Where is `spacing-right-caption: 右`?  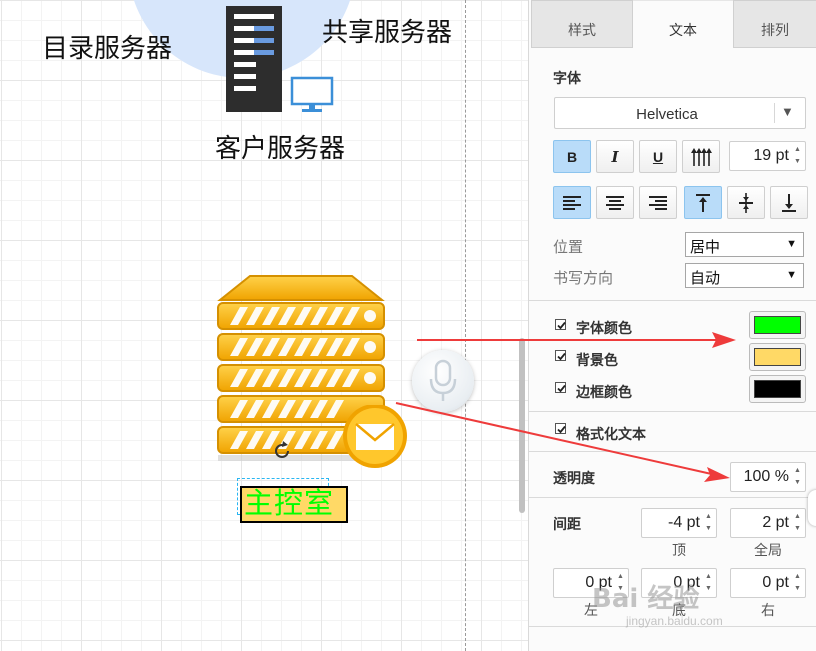
spacing-right-caption: 右 is located at coordinates (768, 610).